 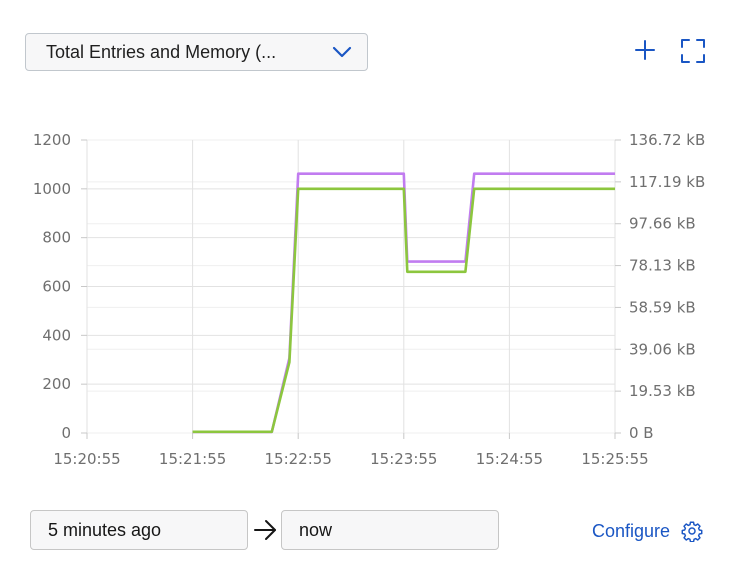 What do you see at coordinates (192, 459) in the screenshot?
I see `x-tick-label: 15:21:55` at bounding box center [192, 459].